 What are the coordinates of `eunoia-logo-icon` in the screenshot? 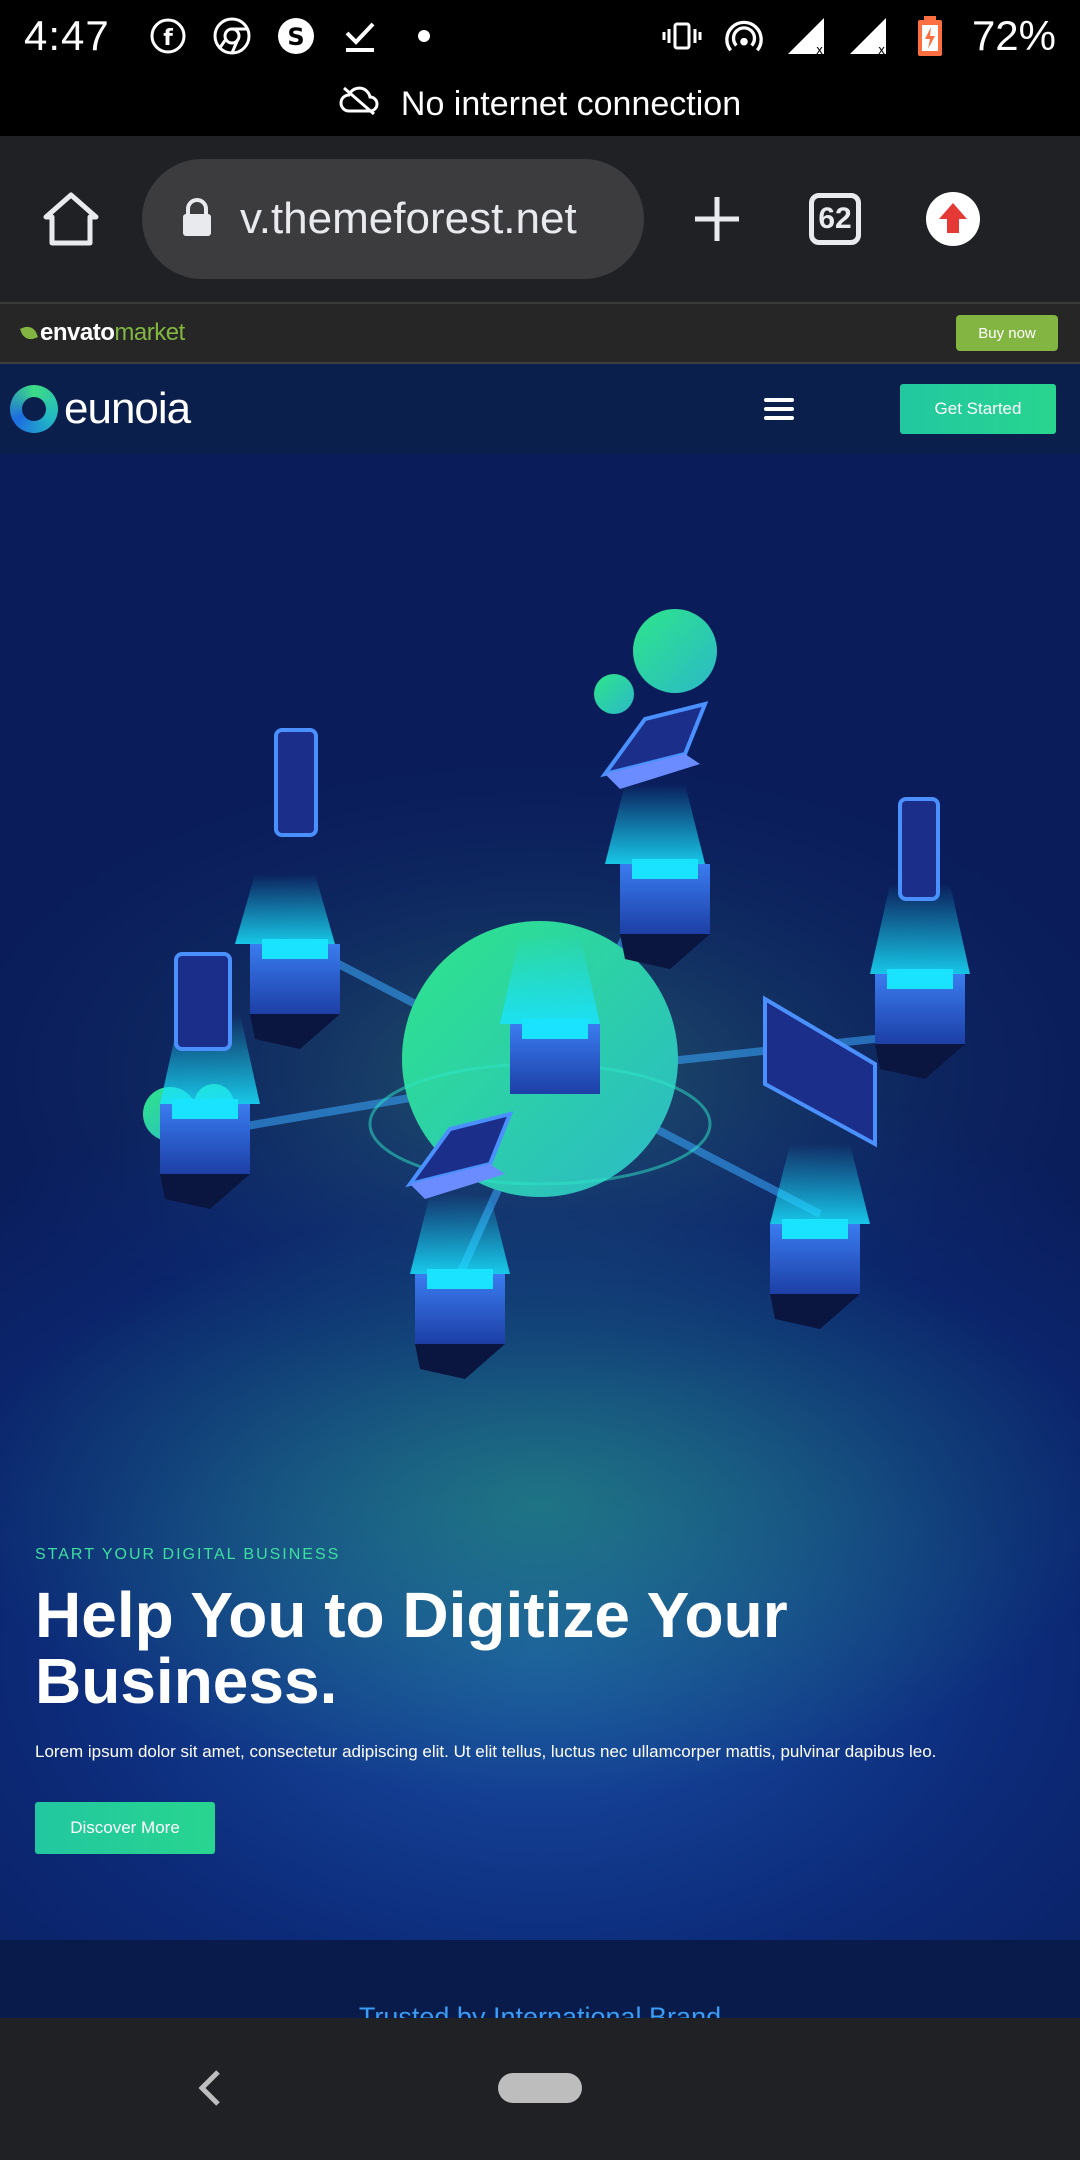 It's located at (34, 409).